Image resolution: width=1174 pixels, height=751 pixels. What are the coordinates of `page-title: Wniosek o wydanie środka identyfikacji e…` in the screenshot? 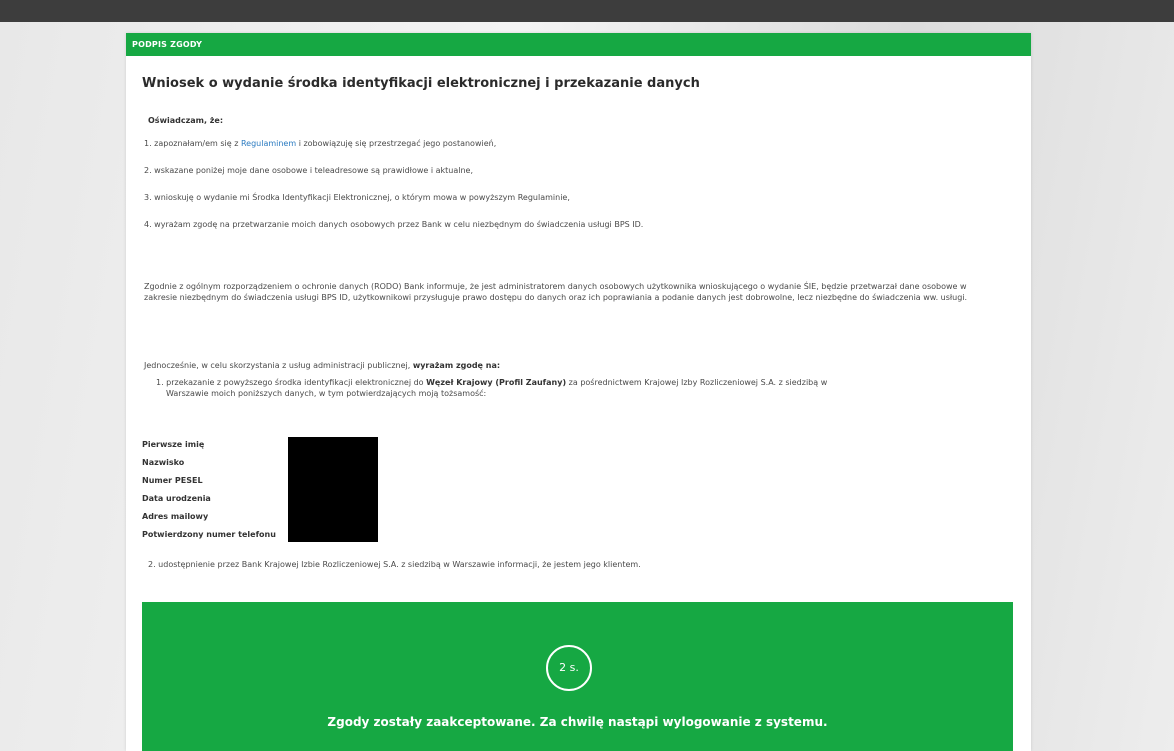 It's located at (421, 83).